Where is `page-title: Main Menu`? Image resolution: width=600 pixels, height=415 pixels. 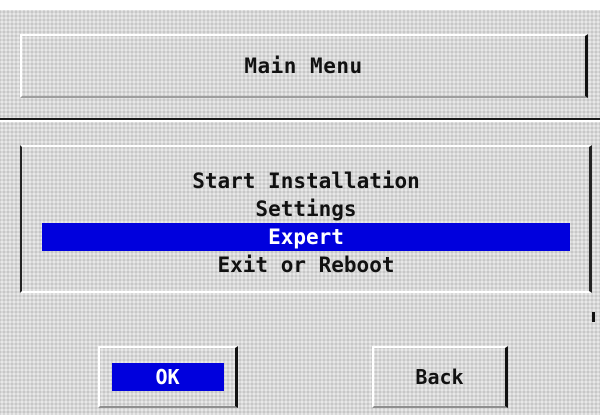
page-title: Main Menu is located at coordinates (303, 66).